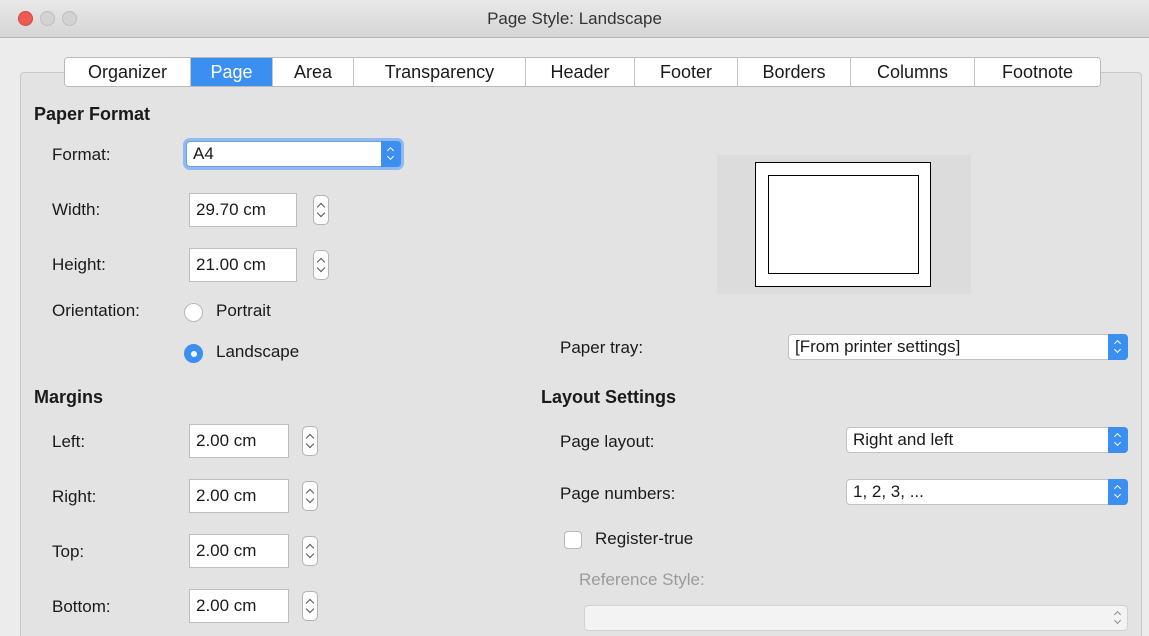  Describe the element at coordinates (856, 618) in the screenshot. I see `reference-style-select` at that location.